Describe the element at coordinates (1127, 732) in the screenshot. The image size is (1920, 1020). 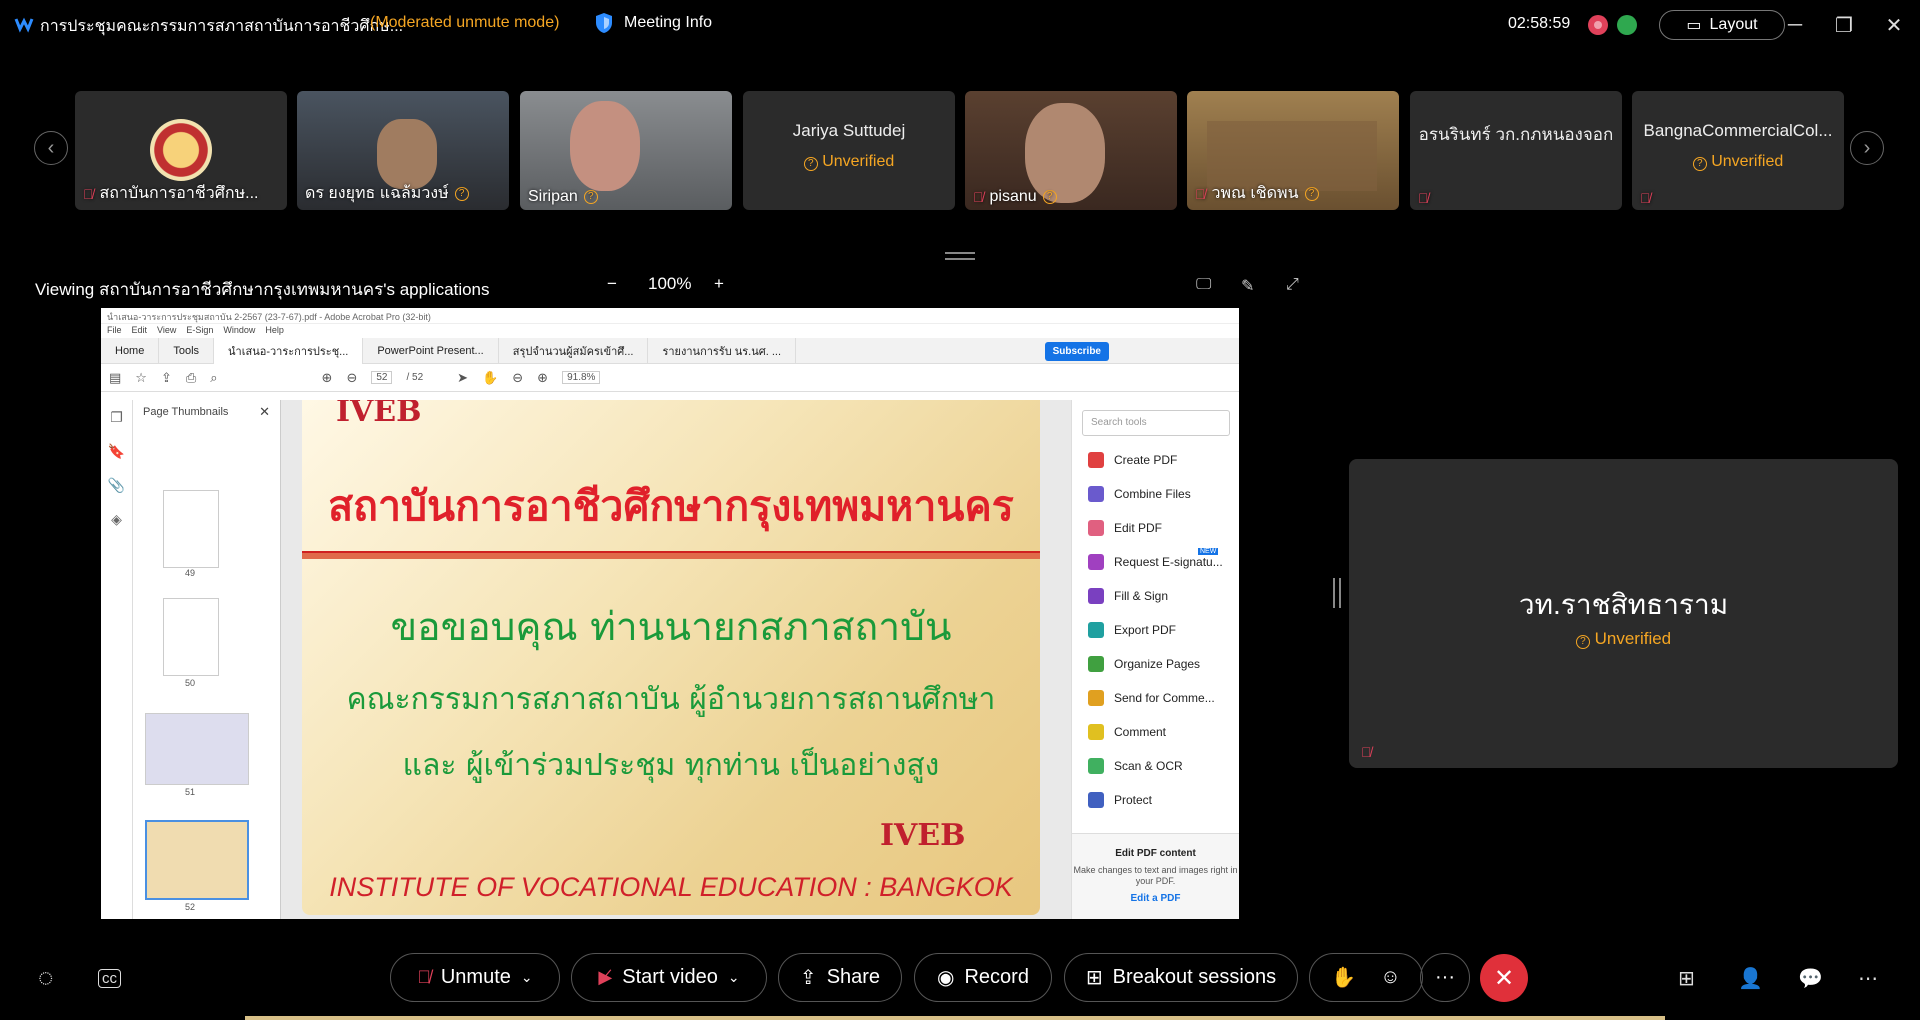
I see `tool-comment: Comment` at that location.